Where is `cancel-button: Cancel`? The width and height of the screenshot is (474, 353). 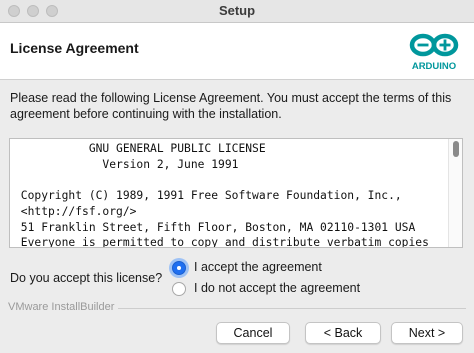 cancel-button: Cancel is located at coordinates (253, 333).